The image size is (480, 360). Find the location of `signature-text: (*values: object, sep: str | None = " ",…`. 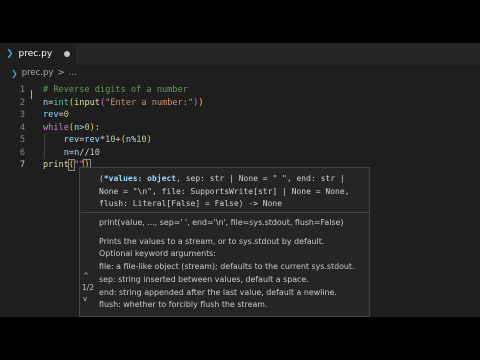

signature-text: (*values: object, sep: str | None = " ",… is located at coordinates (227, 191).